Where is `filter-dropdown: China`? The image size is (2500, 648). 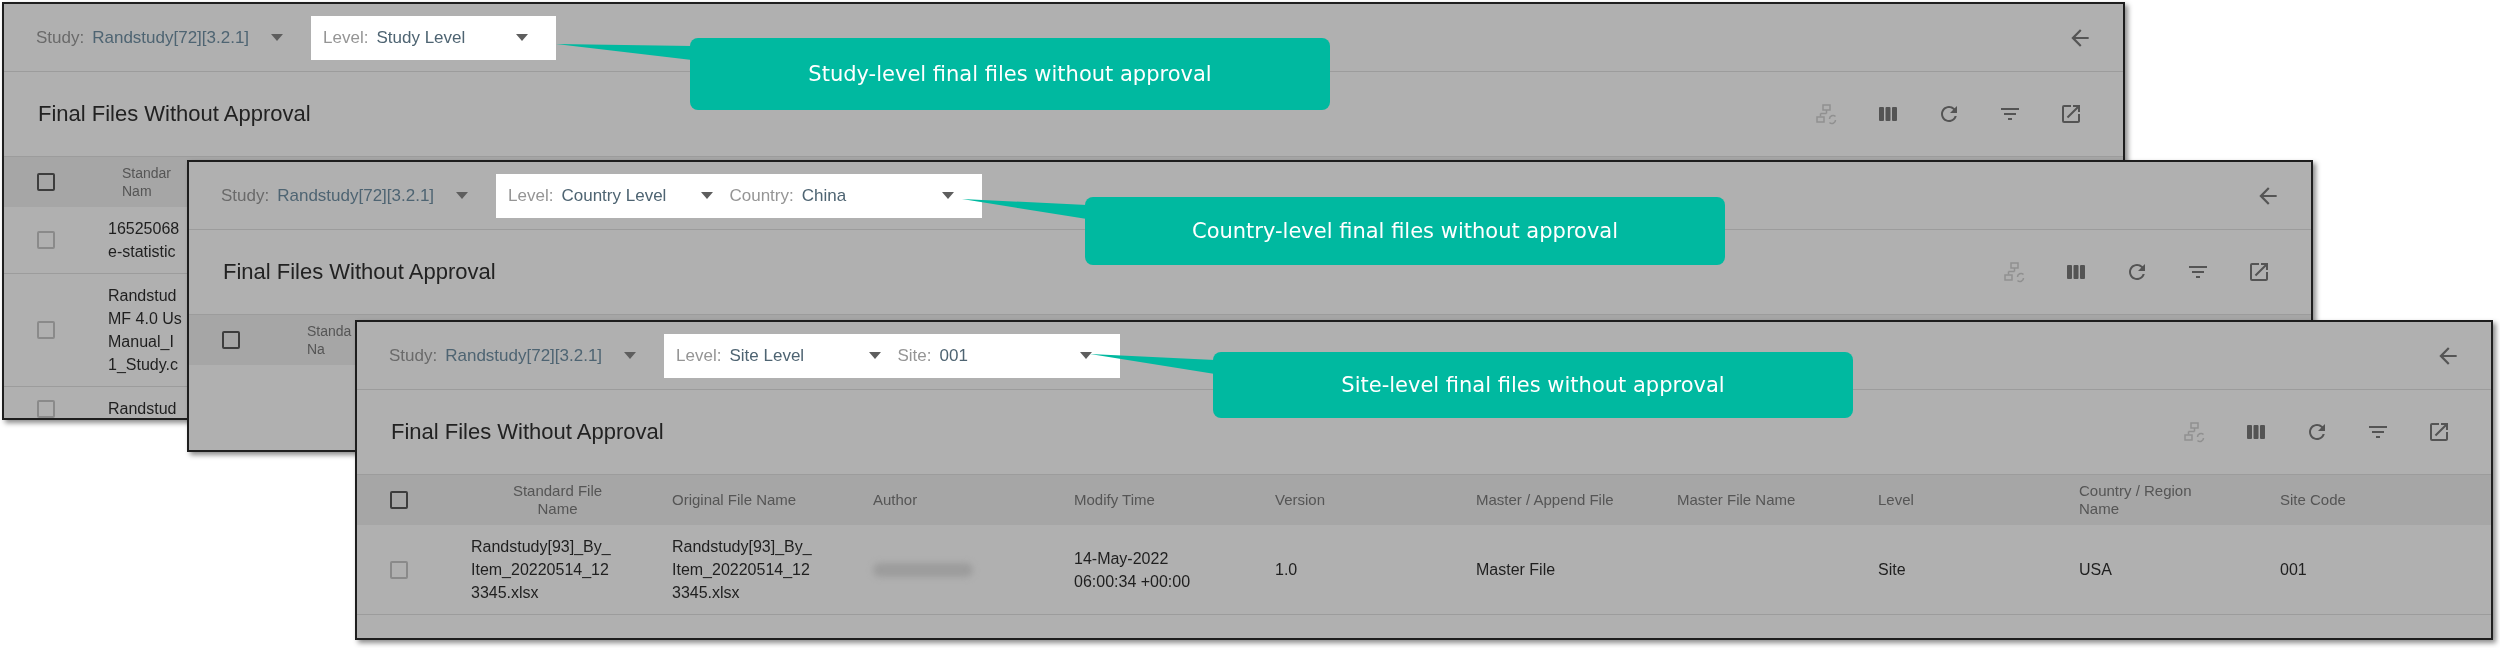 filter-dropdown: China is located at coordinates (877, 195).